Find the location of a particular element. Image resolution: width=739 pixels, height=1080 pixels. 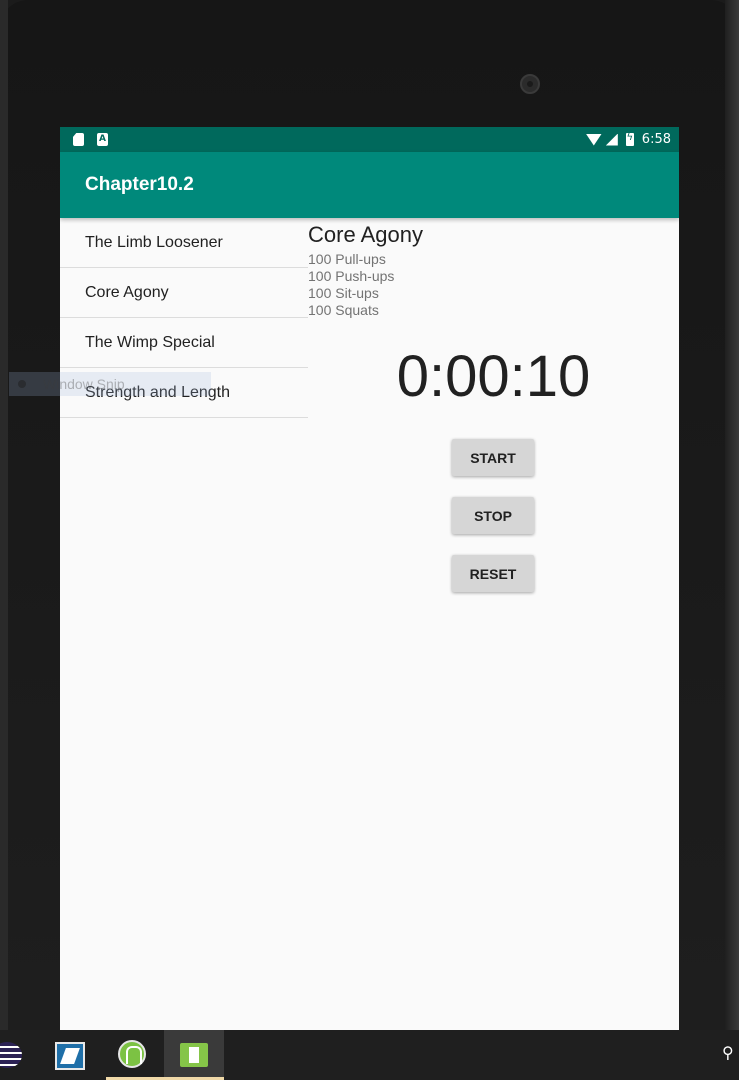

status-indicators: 6:58 is located at coordinates (628, 139).